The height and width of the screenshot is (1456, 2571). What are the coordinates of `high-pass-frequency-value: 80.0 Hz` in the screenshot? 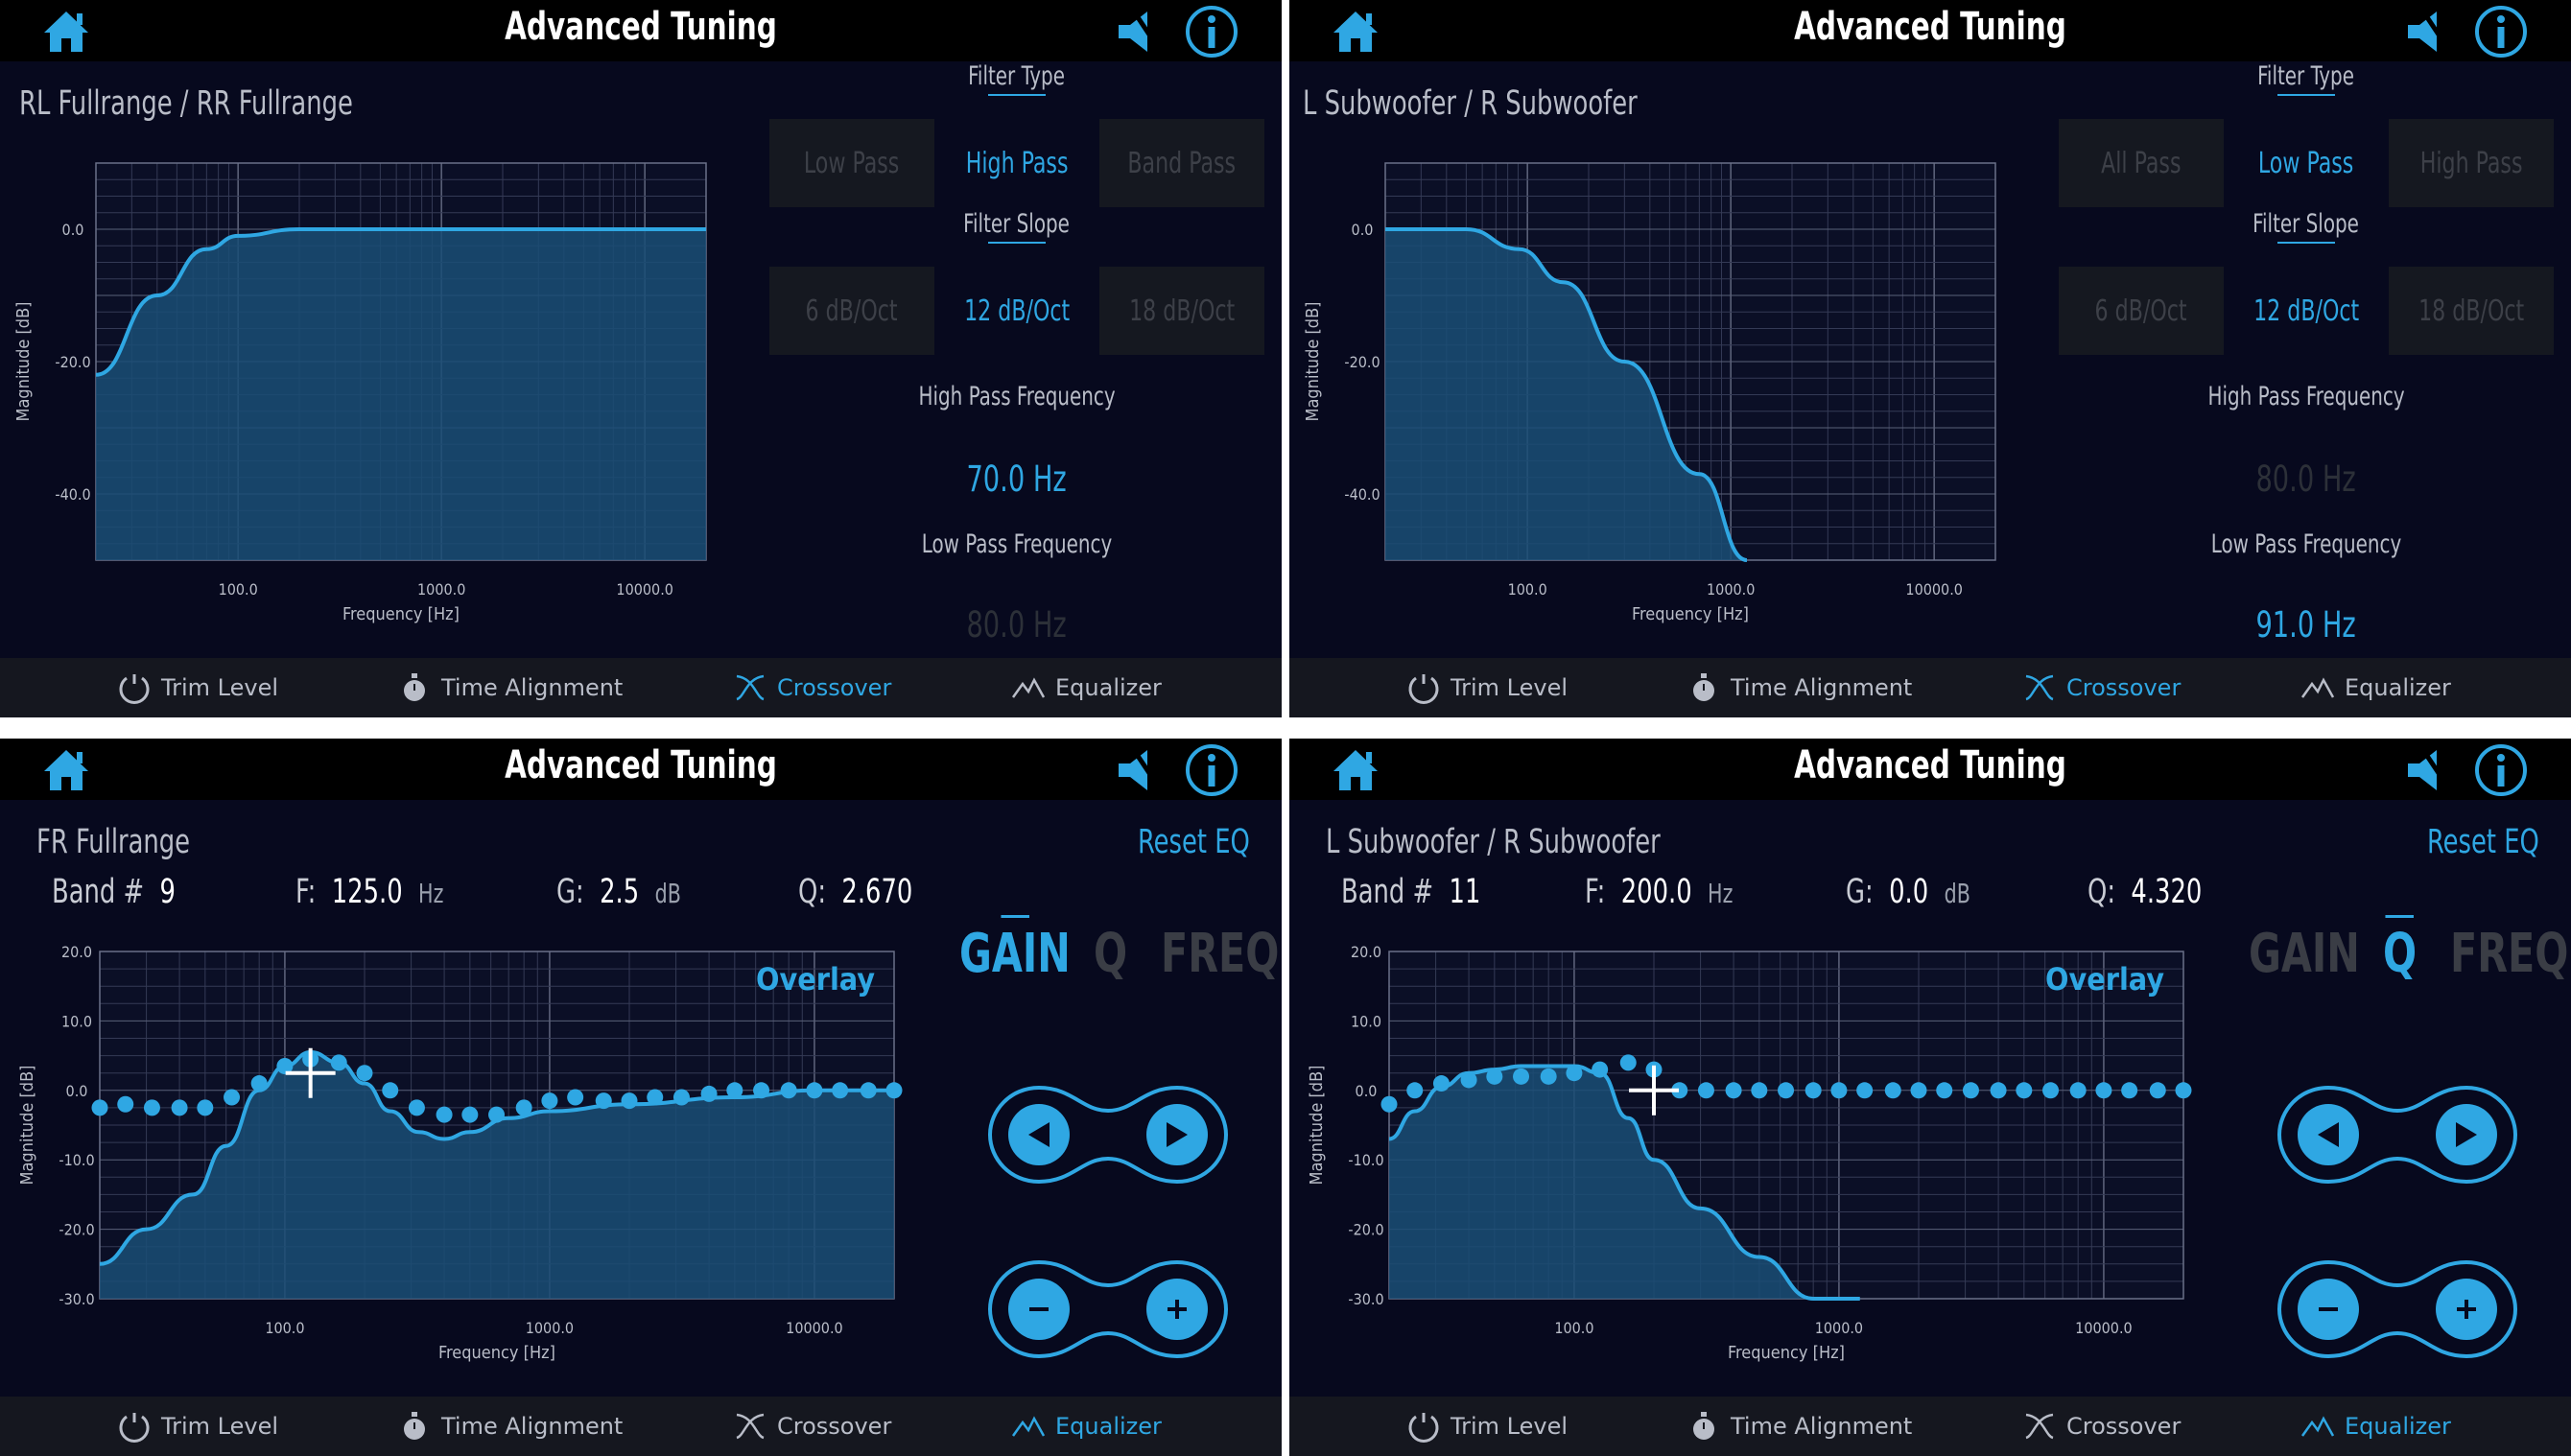 It's located at (2306, 479).